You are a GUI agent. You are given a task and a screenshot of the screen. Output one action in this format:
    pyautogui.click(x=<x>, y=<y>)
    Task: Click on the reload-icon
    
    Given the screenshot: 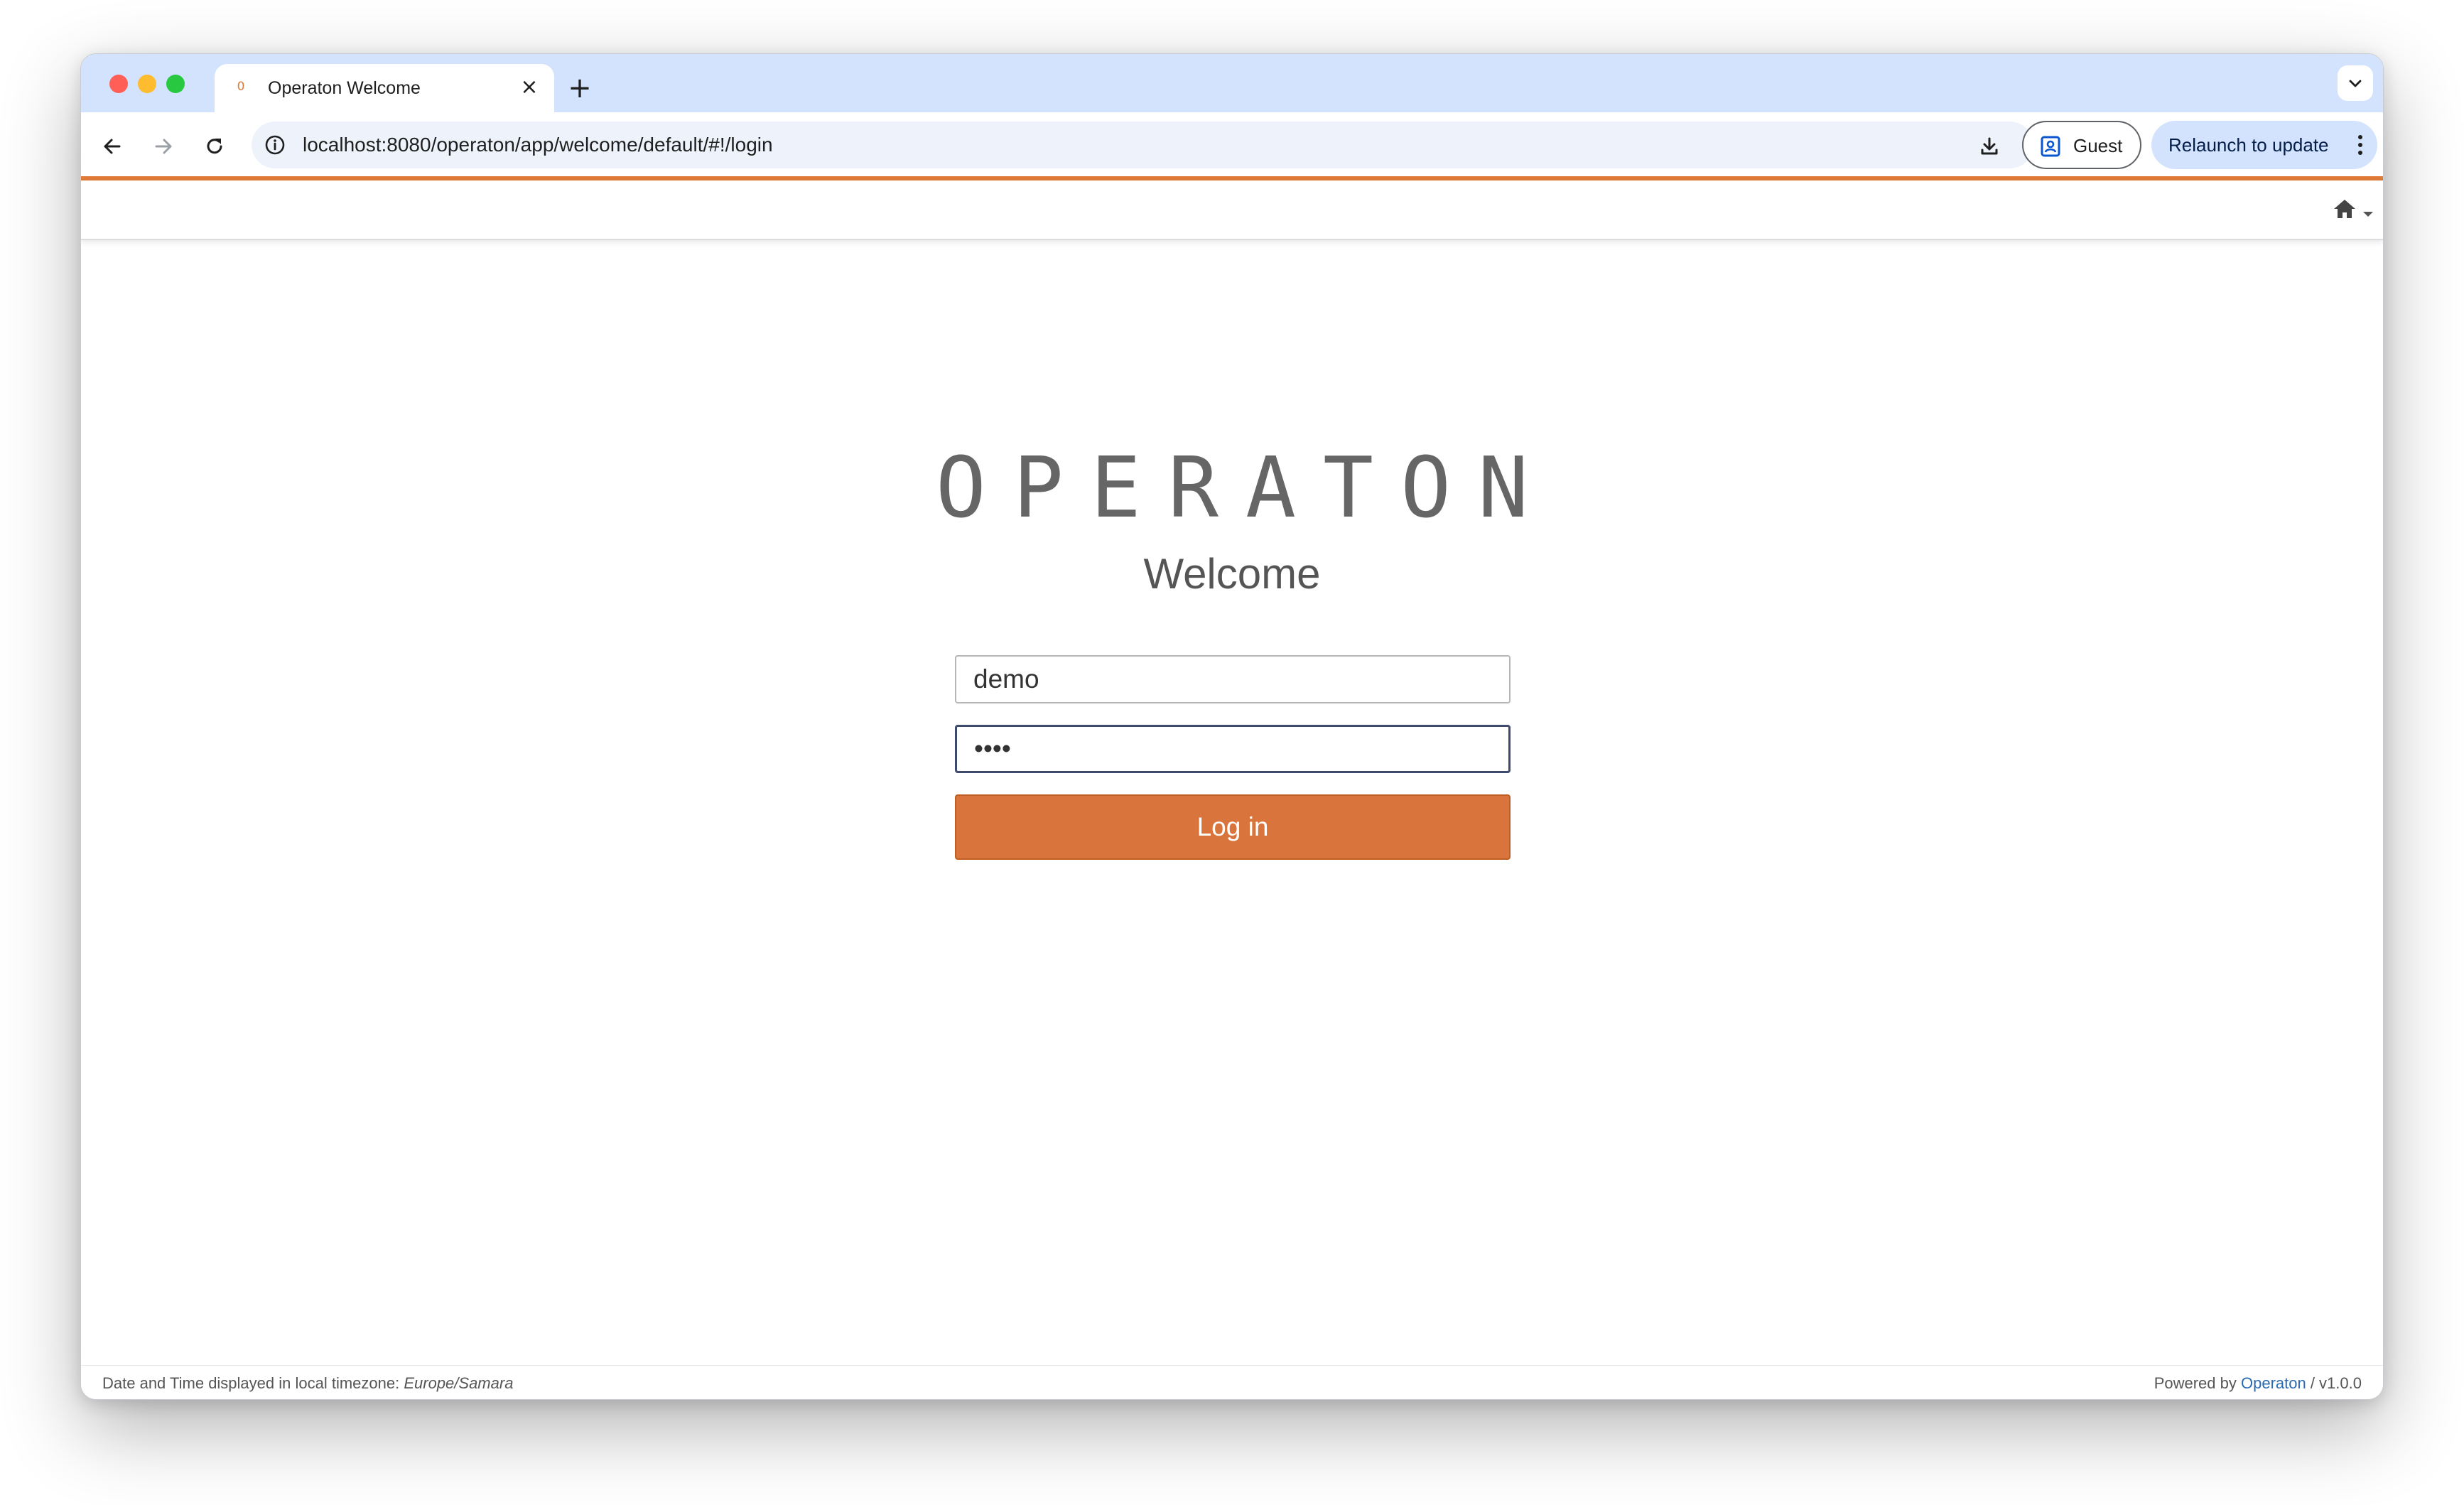 What is the action you would take?
    pyautogui.click(x=215, y=146)
    